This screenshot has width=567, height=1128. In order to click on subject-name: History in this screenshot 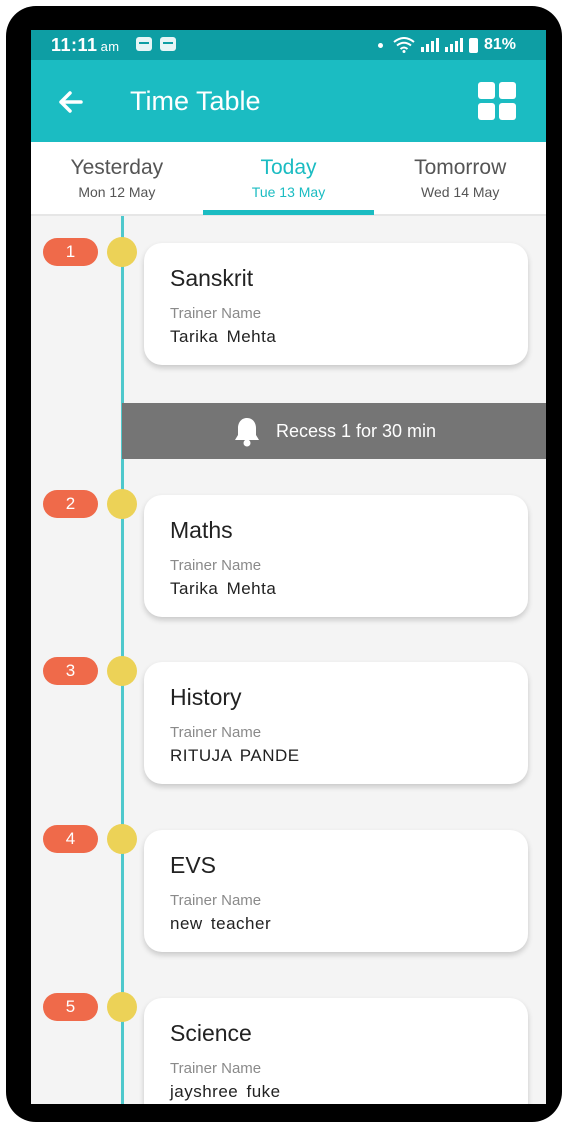, I will do `click(206, 697)`.